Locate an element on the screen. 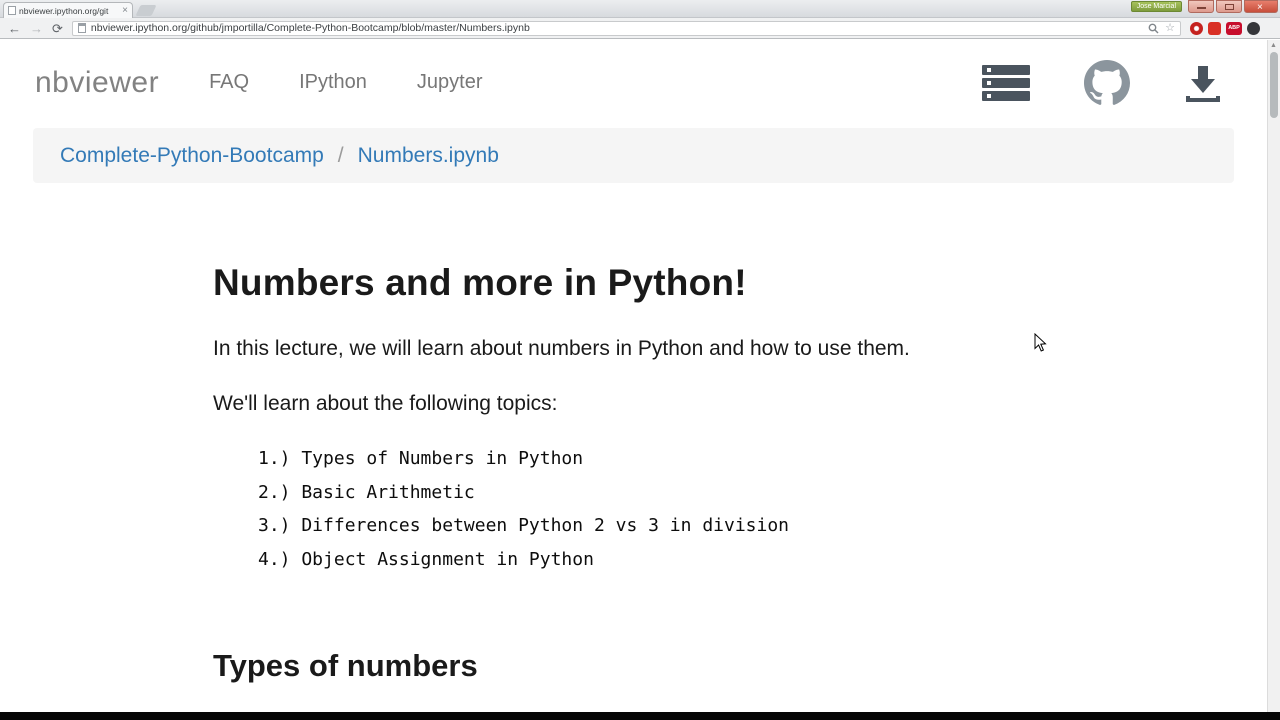 The height and width of the screenshot is (720, 1280). zoom-search-icon is located at coordinates (1153, 28).